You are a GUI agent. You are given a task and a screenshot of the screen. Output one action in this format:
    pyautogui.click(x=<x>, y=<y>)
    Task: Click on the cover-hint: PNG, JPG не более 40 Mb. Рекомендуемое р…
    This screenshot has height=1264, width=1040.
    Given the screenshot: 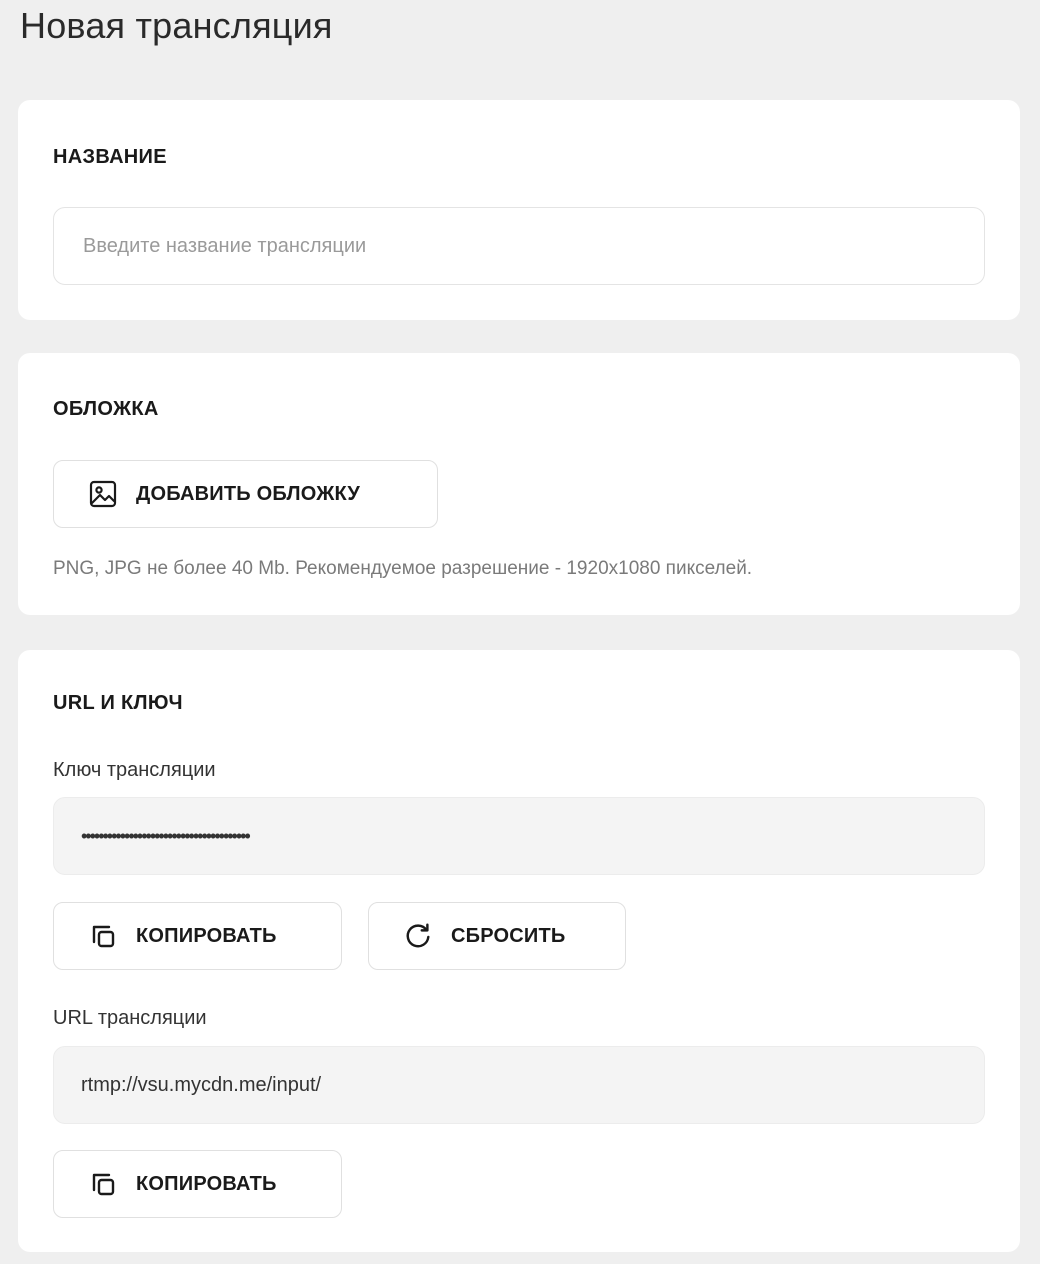 What is the action you would take?
    pyautogui.click(x=403, y=568)
    